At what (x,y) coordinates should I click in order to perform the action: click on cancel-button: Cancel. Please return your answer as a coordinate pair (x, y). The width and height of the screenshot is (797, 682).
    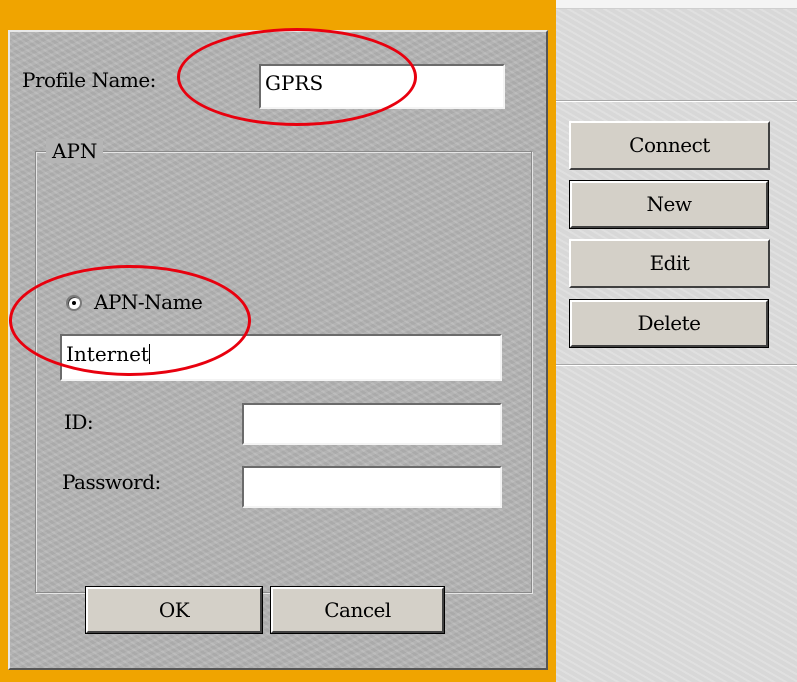
    Looking at the image, I should click on (357, 610).